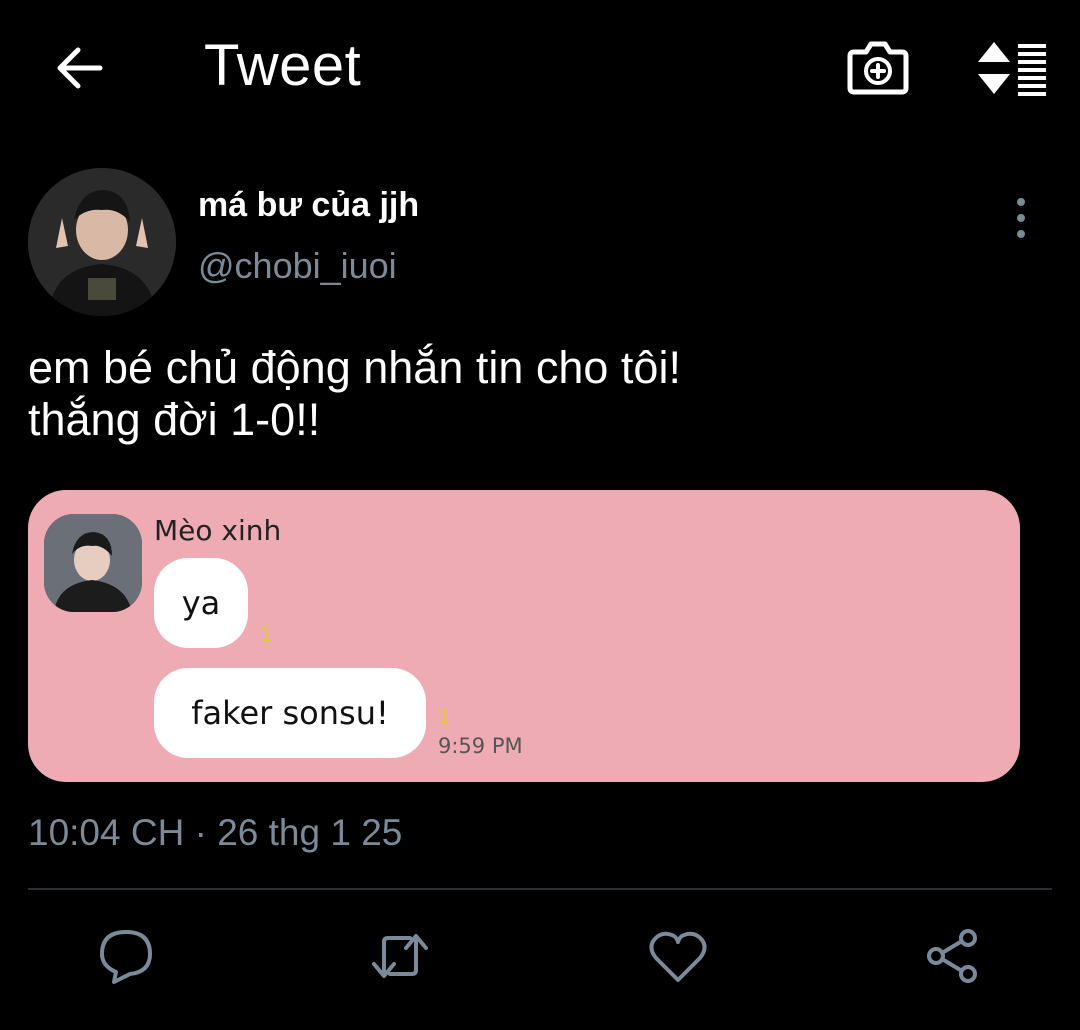 This screenshot has width=1080, height=1030. I want to click on chat-bubble: faker sonsu!, so click(290, 713).